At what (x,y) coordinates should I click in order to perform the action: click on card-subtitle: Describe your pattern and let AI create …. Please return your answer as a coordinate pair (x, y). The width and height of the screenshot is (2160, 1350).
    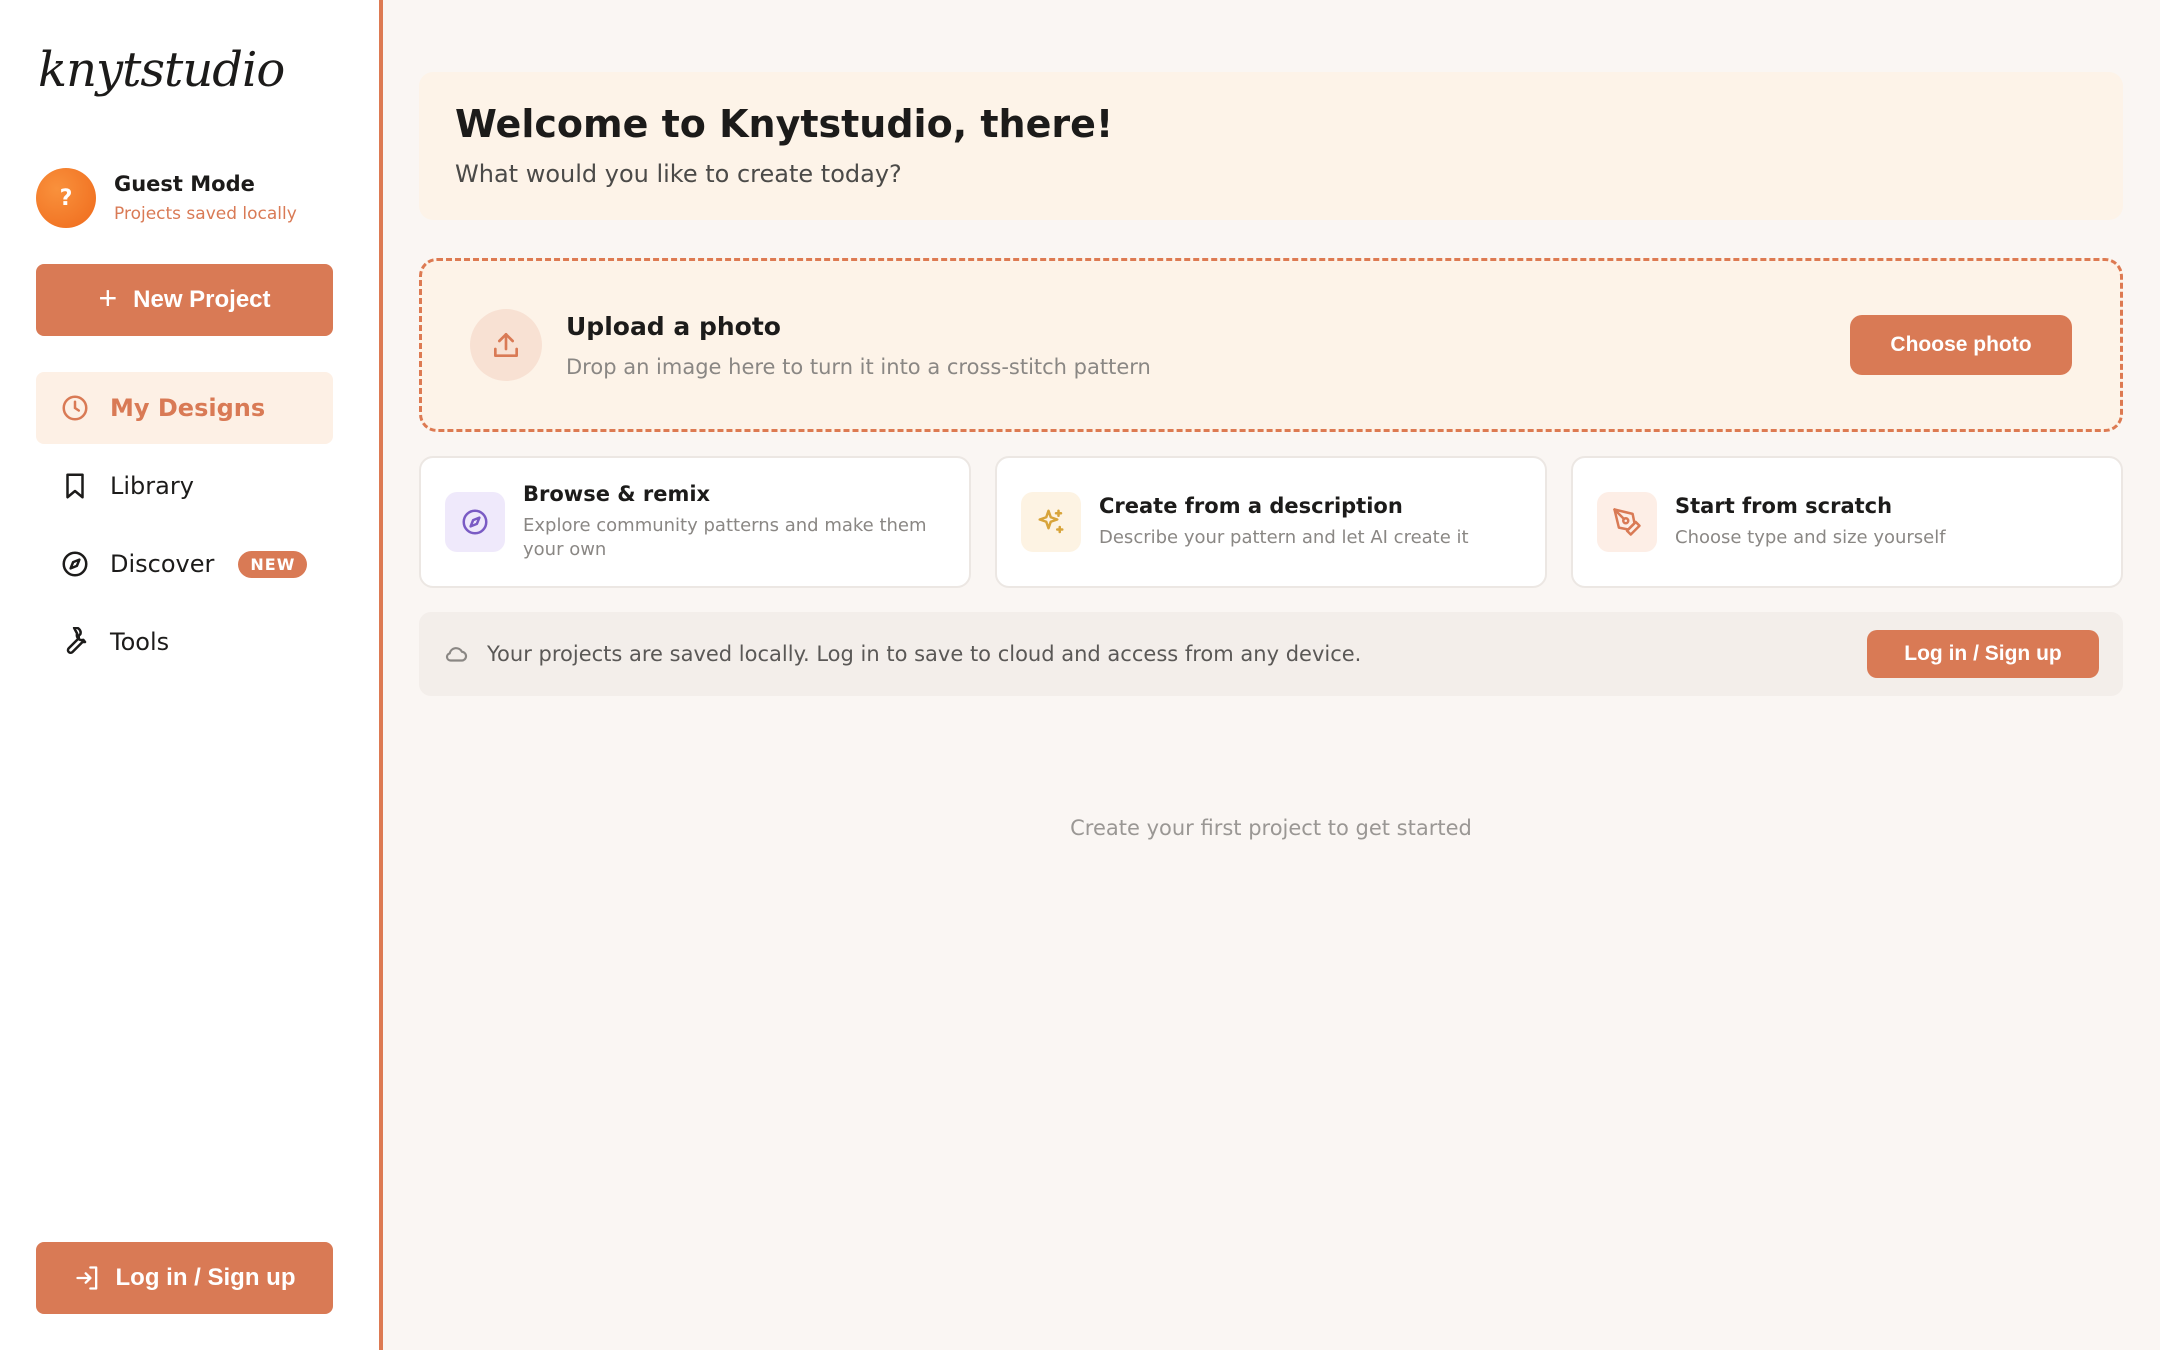
    Looking at the image, I should click on (1284, 537).